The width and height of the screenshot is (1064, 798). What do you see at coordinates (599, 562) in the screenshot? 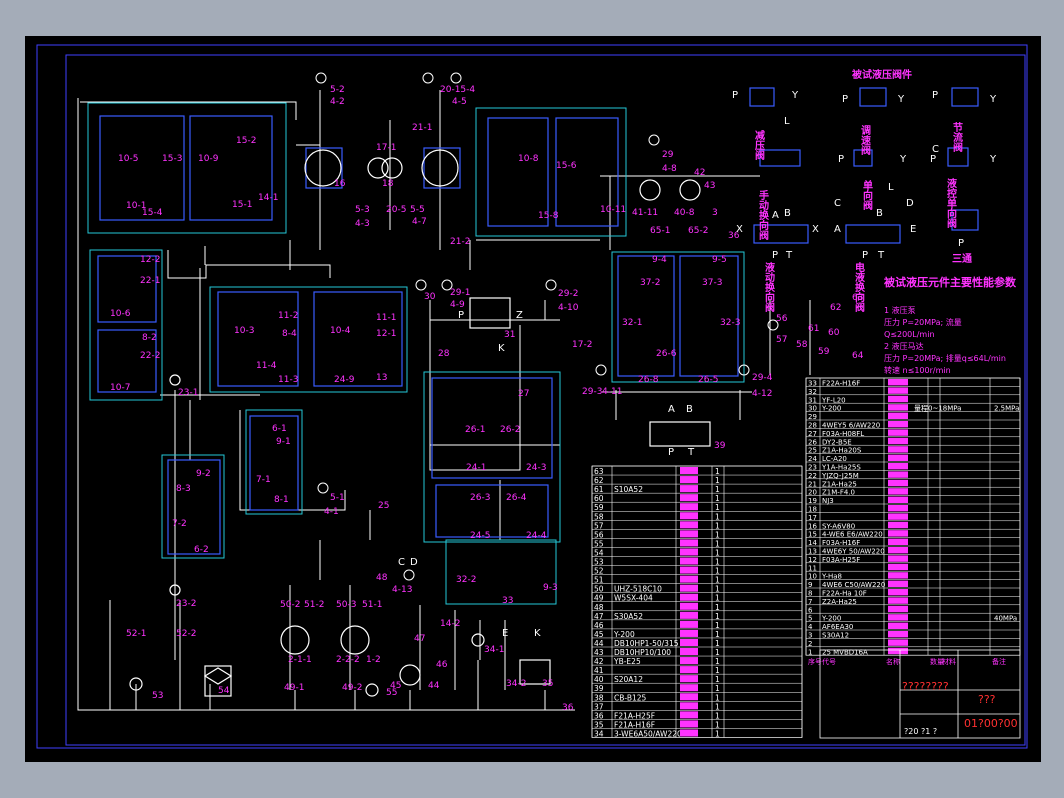
I see `bom-left-num: 53` at bounding box center [599, 562].